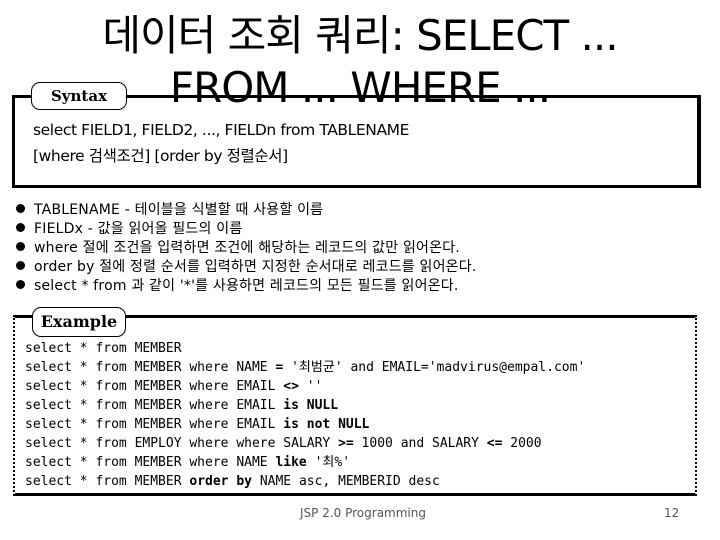 The image size is (720, 540). Describe the element at coordinates (291, 462) in the screenshot. I see `example-keyword: like` at that location.